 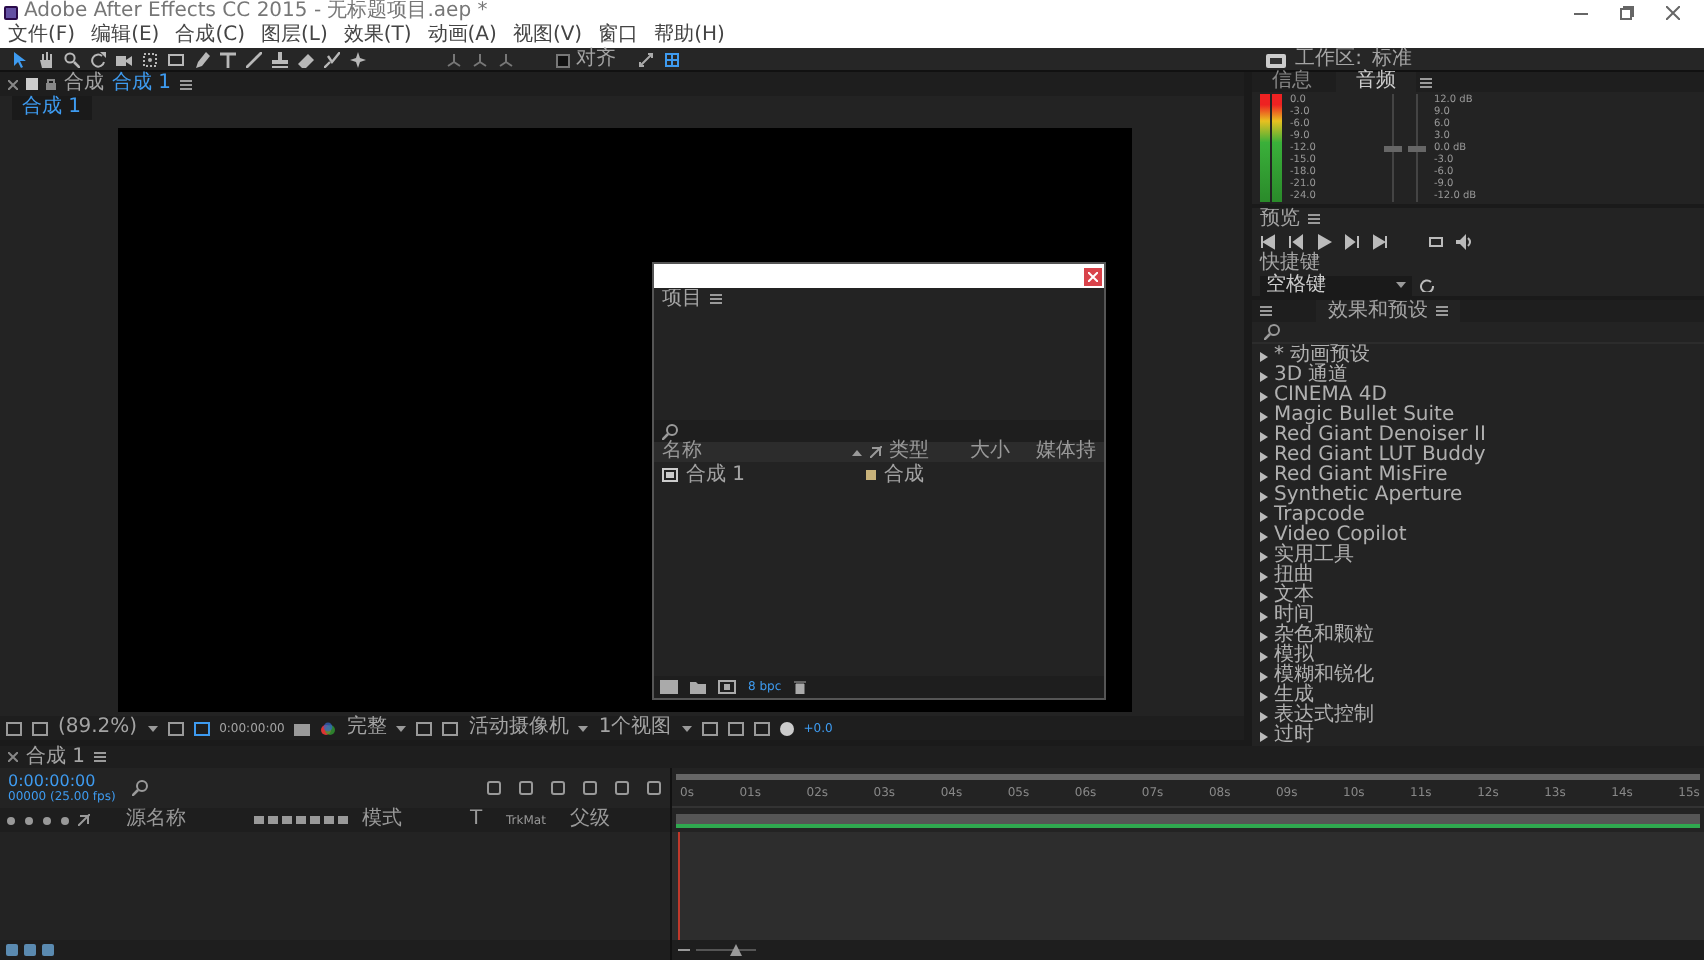 I want to click on time-navigator, so click(x=1188, y=777).